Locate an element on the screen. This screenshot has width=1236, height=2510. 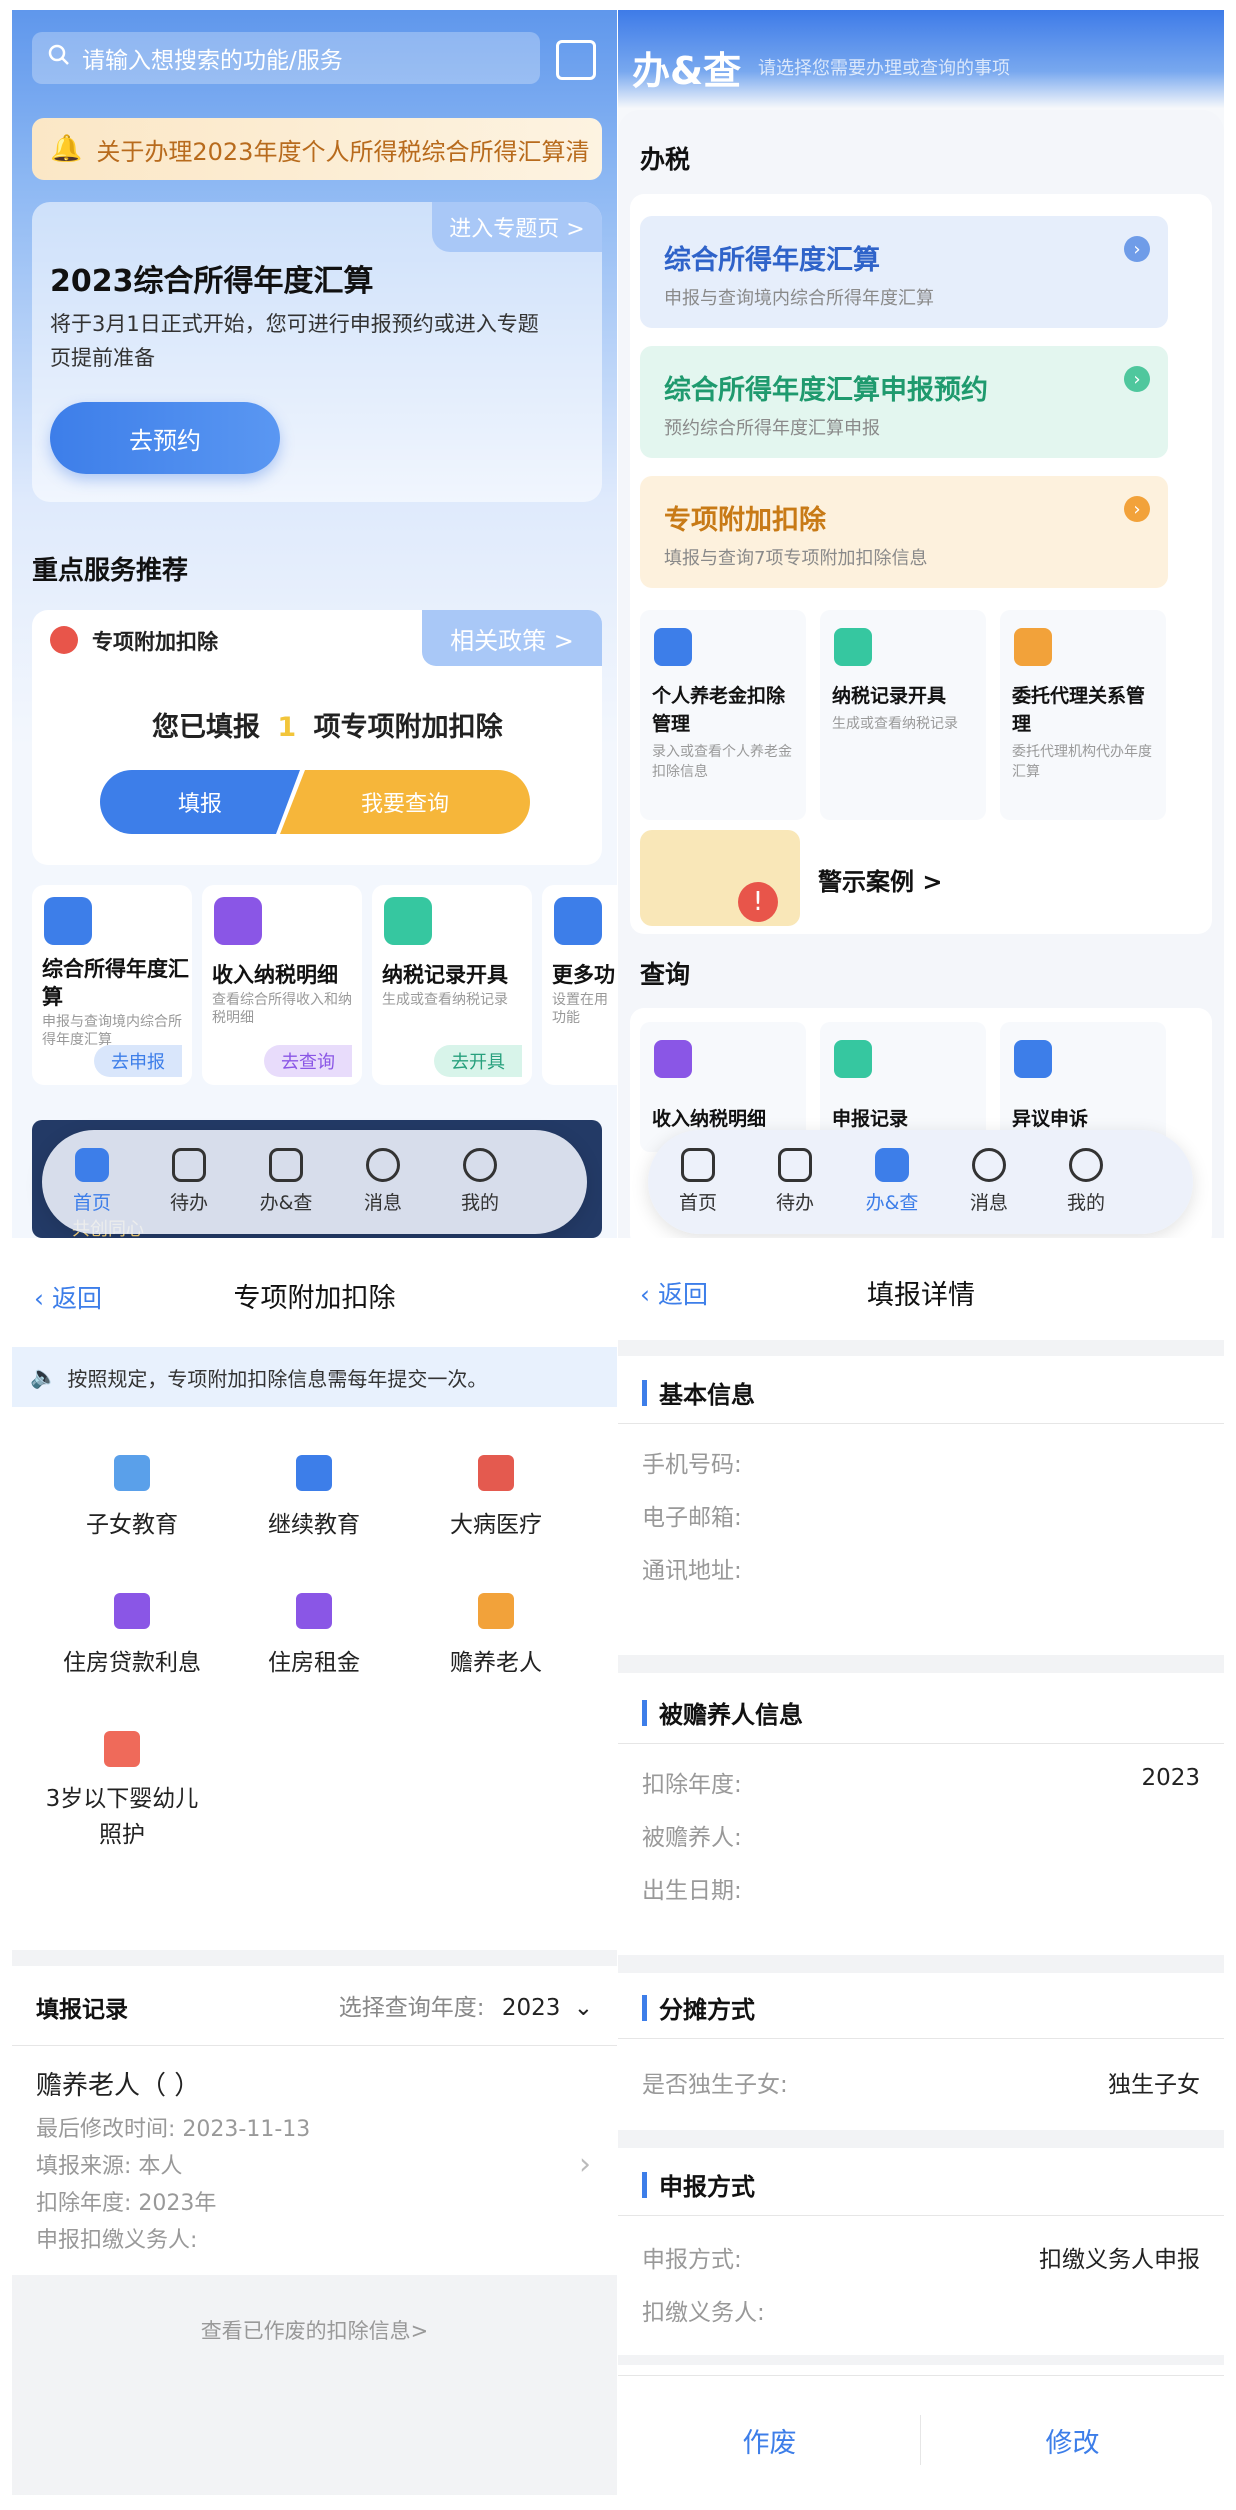
home-icon is located at coordinates (698, 1165).